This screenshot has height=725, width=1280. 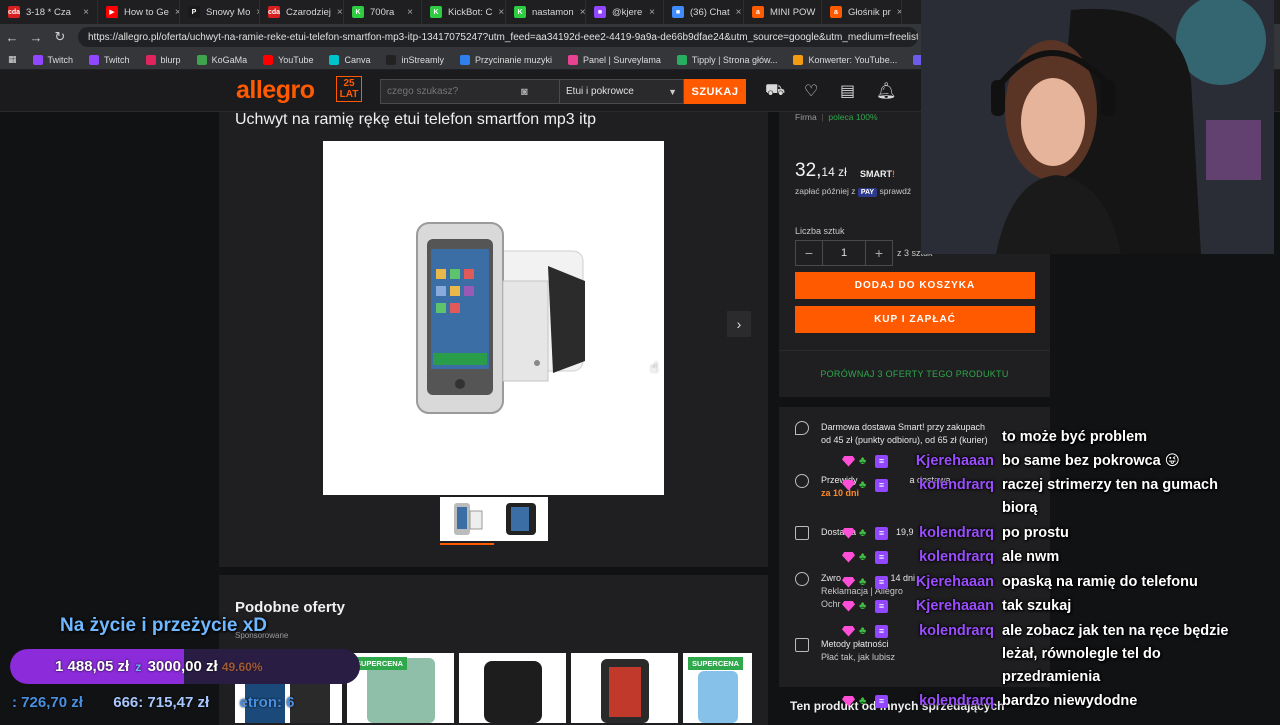 I want to click on pay-check-link: sprawdź, so click(x=895, y=191).